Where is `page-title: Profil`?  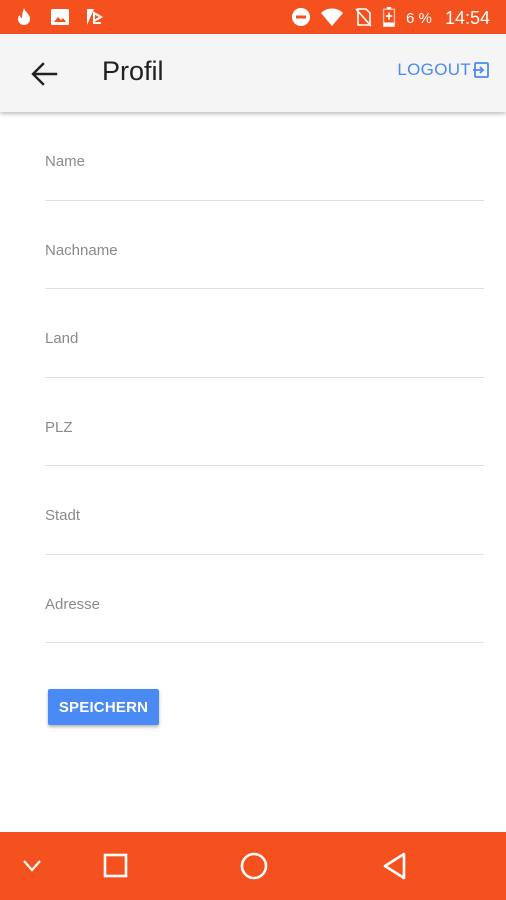 page-title: Profil is located at coordinates (133, 71).